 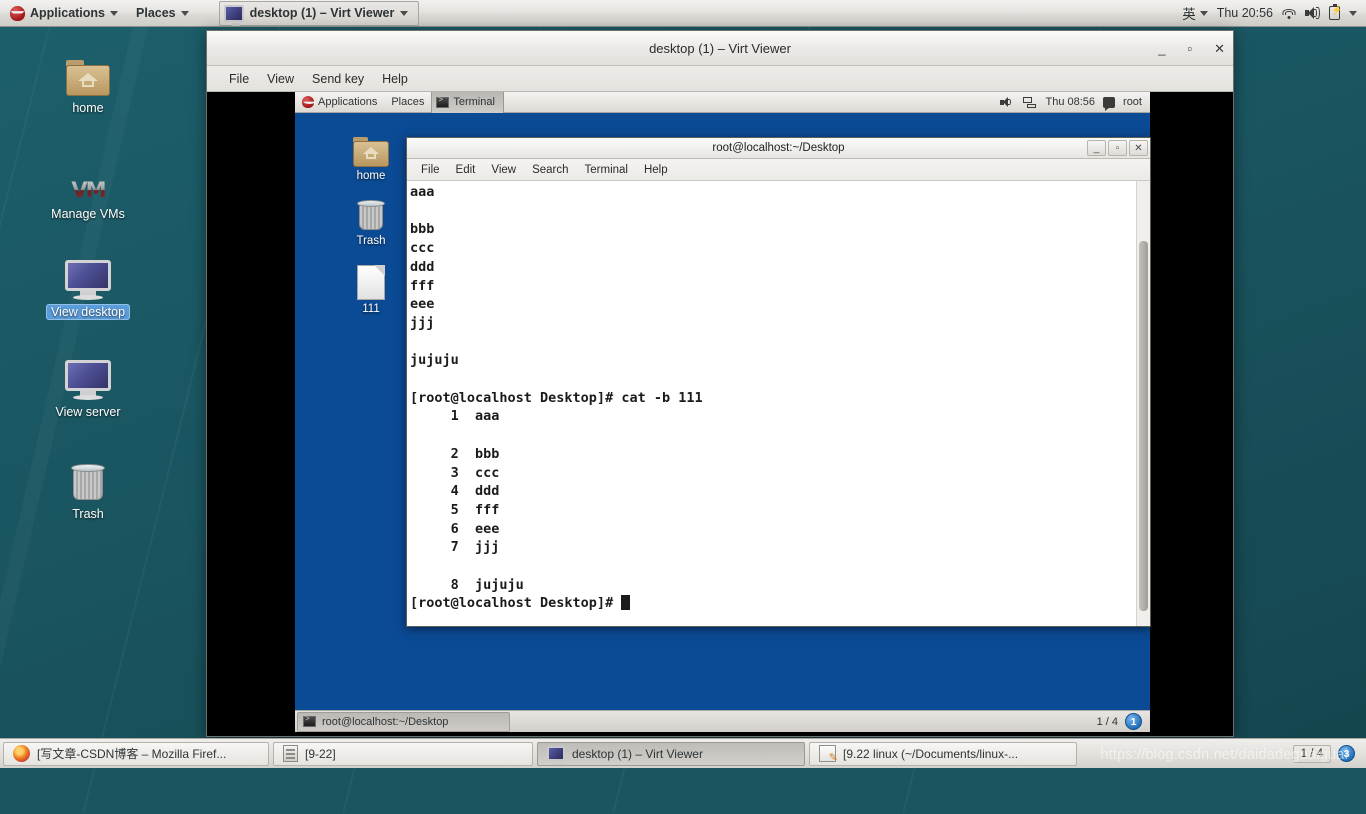 I want to click on guest-applications-menu: Applications, so click(x=339, y=102).